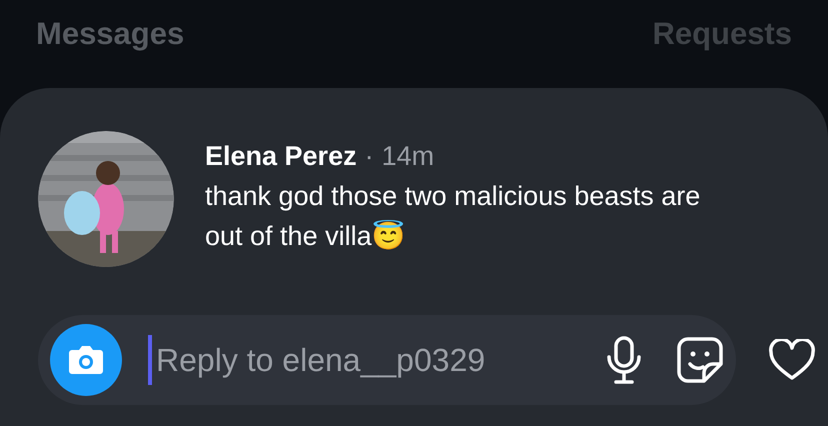  I want to click on heart-icon, so click(792, 360).